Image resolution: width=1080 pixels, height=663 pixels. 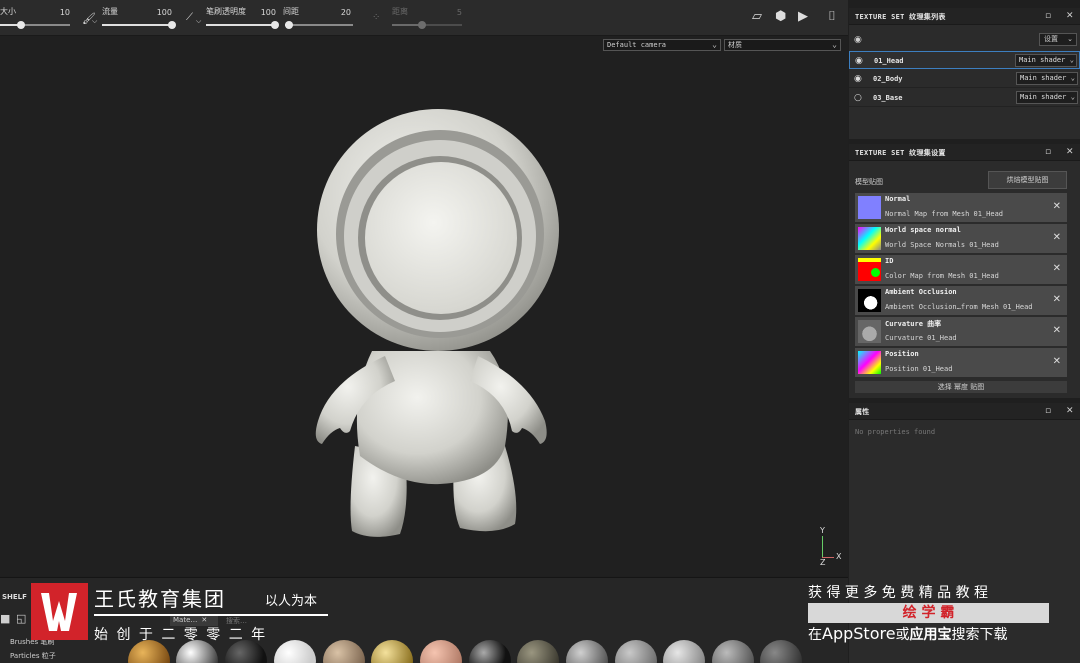 I want to click on map-name: World space normal, so click(x=923, y=230).